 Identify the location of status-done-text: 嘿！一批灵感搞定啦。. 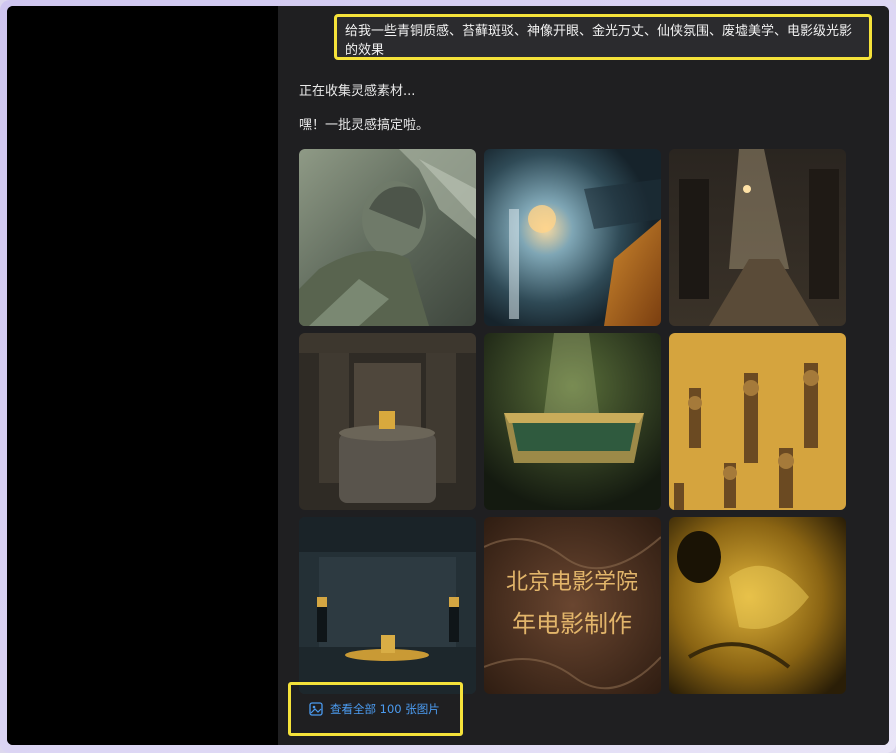
(364, 125).